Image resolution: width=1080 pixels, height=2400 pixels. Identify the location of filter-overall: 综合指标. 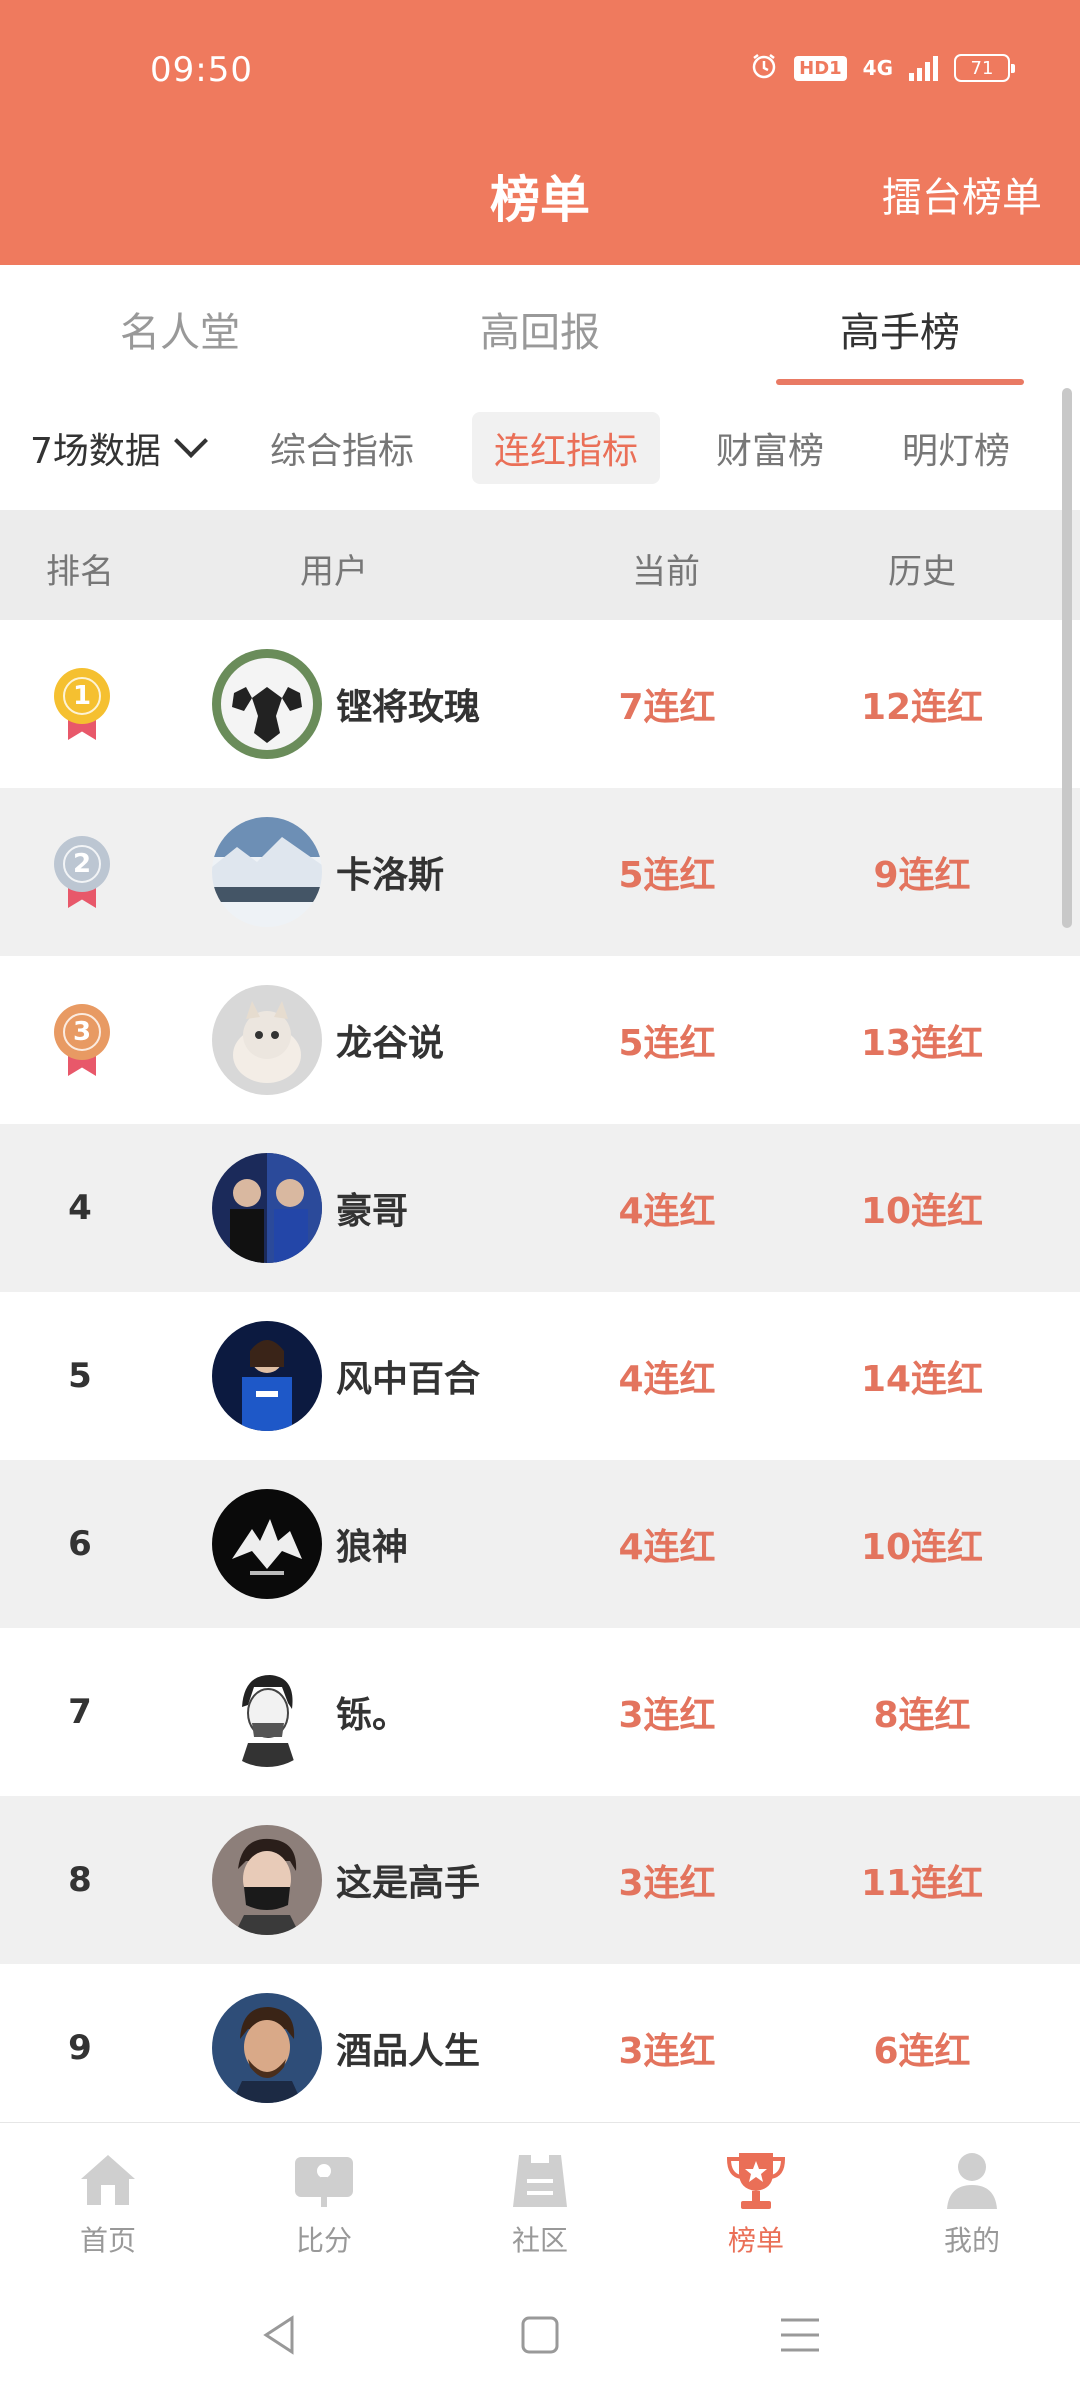
(342, 448).